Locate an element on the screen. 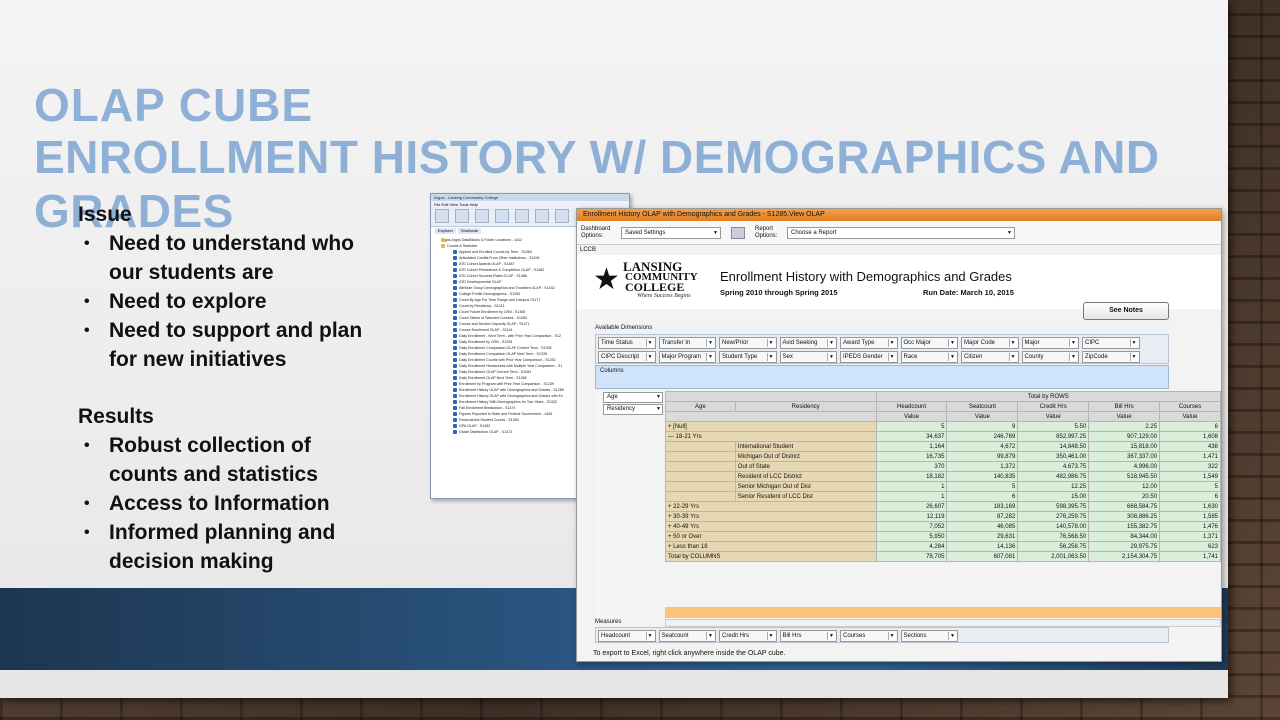  dimension-selector: Major Code is located at coordinates (990, 343).